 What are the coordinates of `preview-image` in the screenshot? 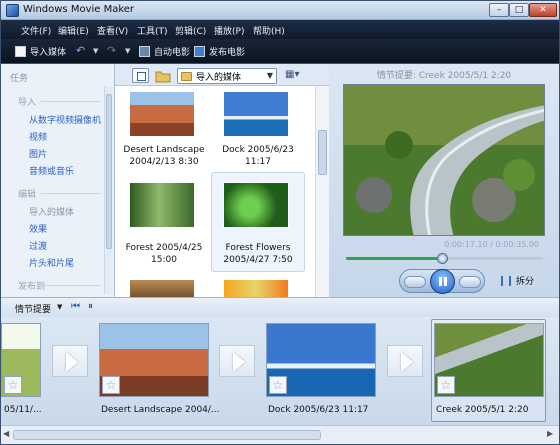 It's located at (444, 160).